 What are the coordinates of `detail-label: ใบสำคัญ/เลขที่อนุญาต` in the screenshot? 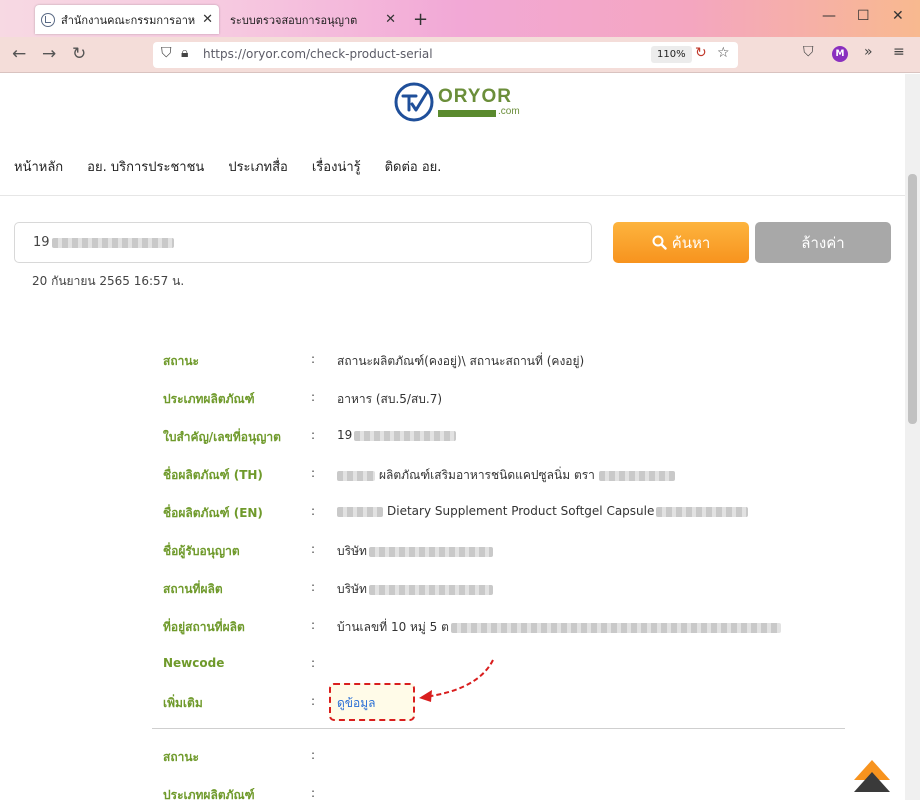 It's located at (222, 437).